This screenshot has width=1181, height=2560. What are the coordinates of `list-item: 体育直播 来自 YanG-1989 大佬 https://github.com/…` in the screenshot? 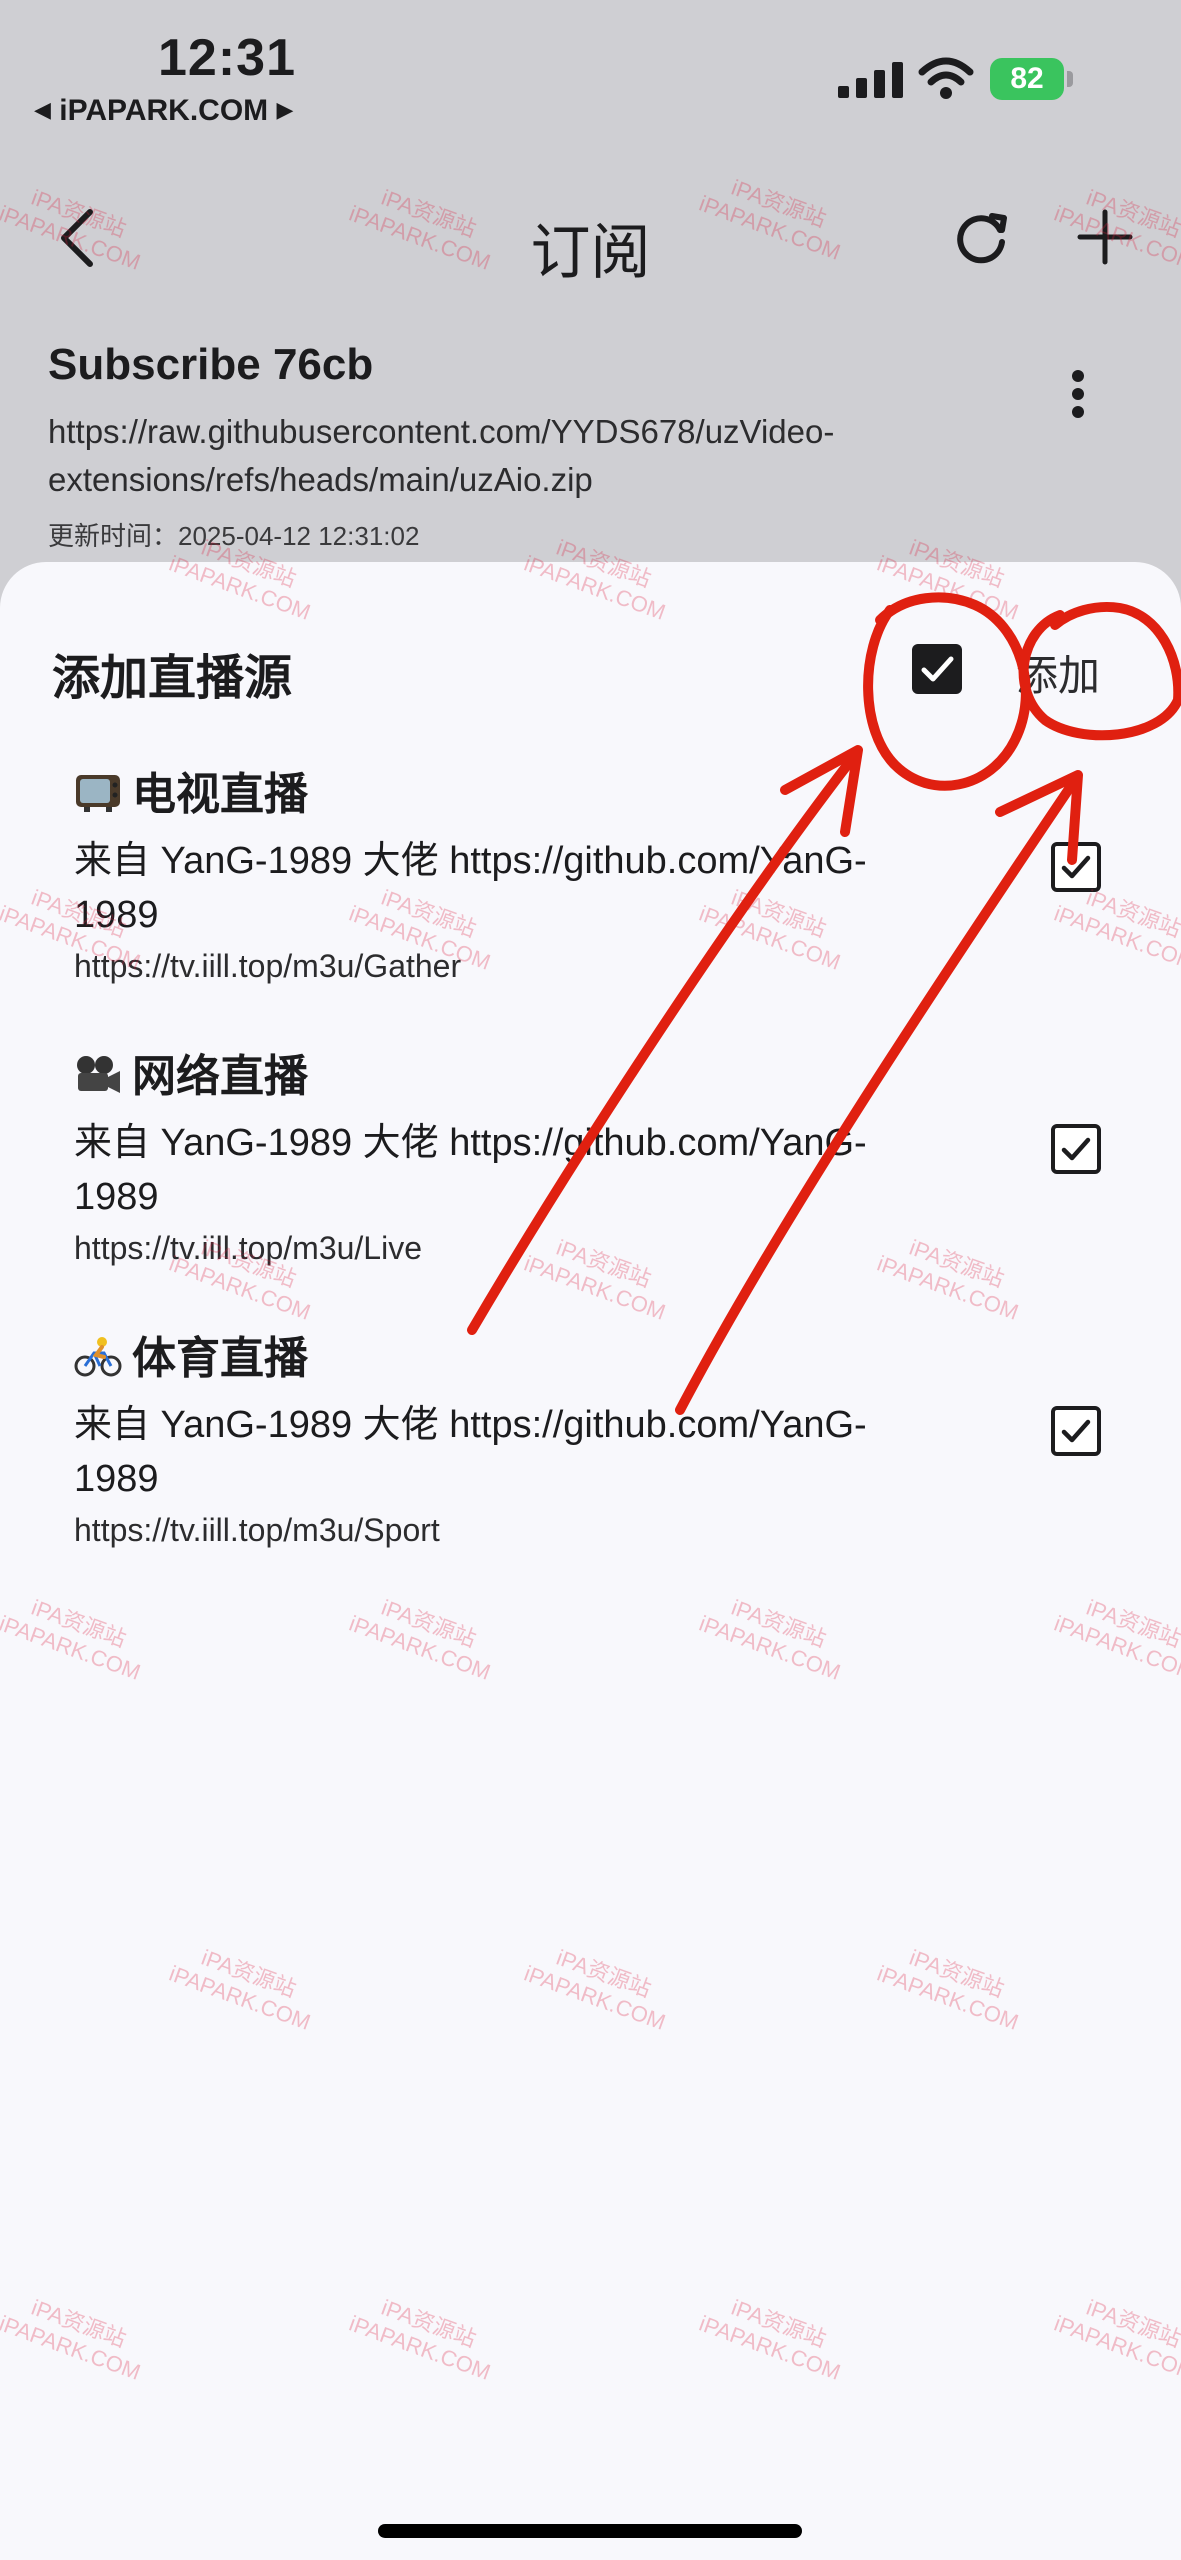 It's located at (514, 1435).